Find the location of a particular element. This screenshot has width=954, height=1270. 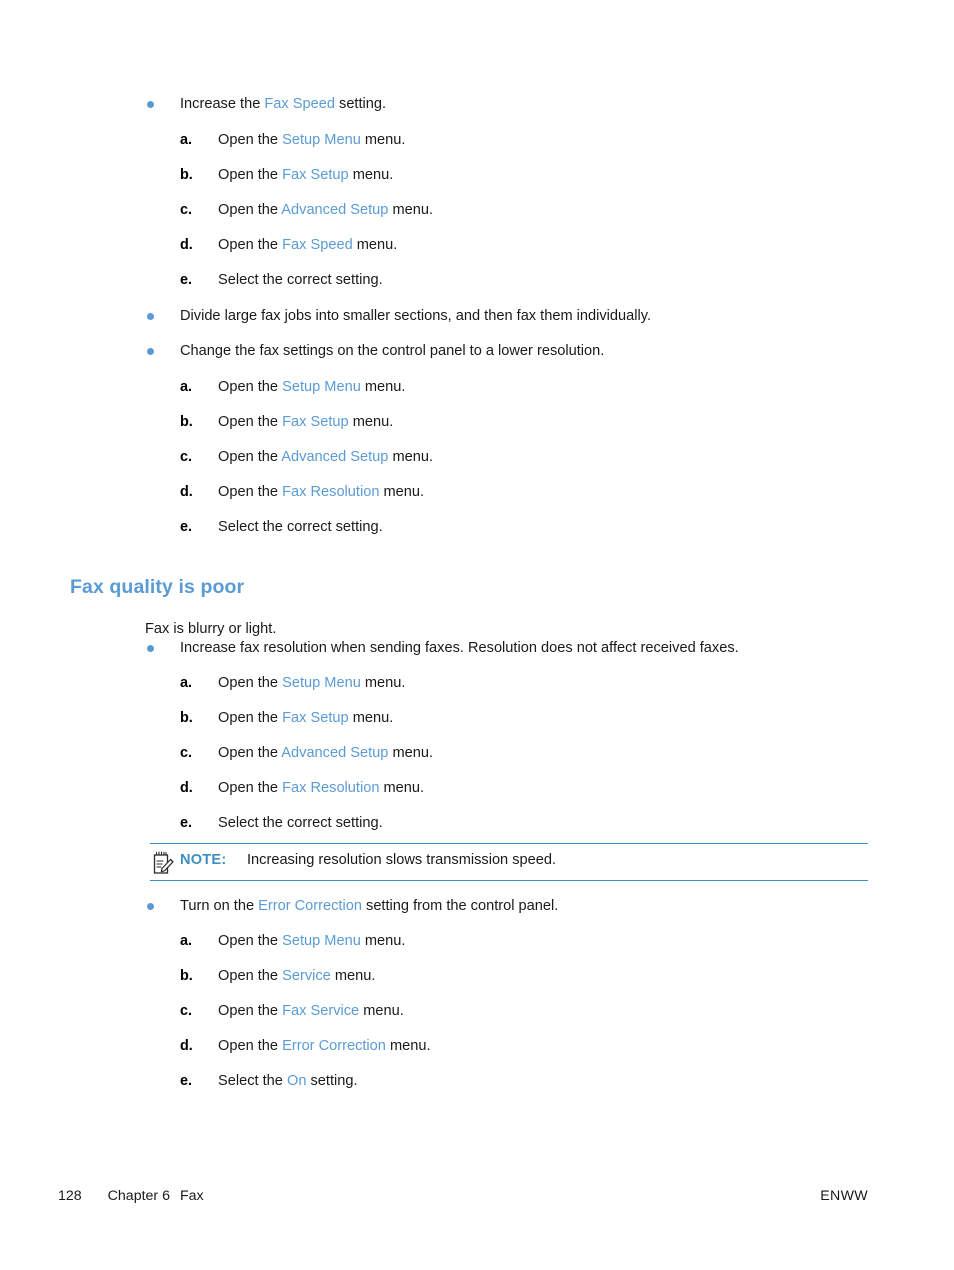

list-item: c. Open the Fax Service menu. is located at coordinates (477, 1018).